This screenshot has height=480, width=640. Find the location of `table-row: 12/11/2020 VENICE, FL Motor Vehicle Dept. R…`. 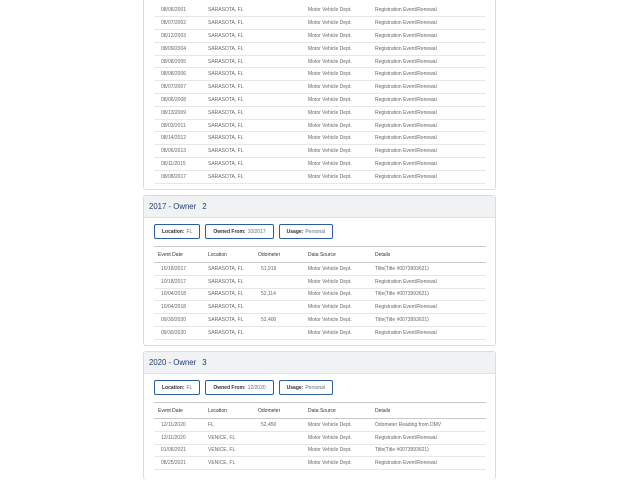

table-row: 12/11/2020 VENICE, FL Motor Vehicle Dept. R… is located at coordinates (320, 438).